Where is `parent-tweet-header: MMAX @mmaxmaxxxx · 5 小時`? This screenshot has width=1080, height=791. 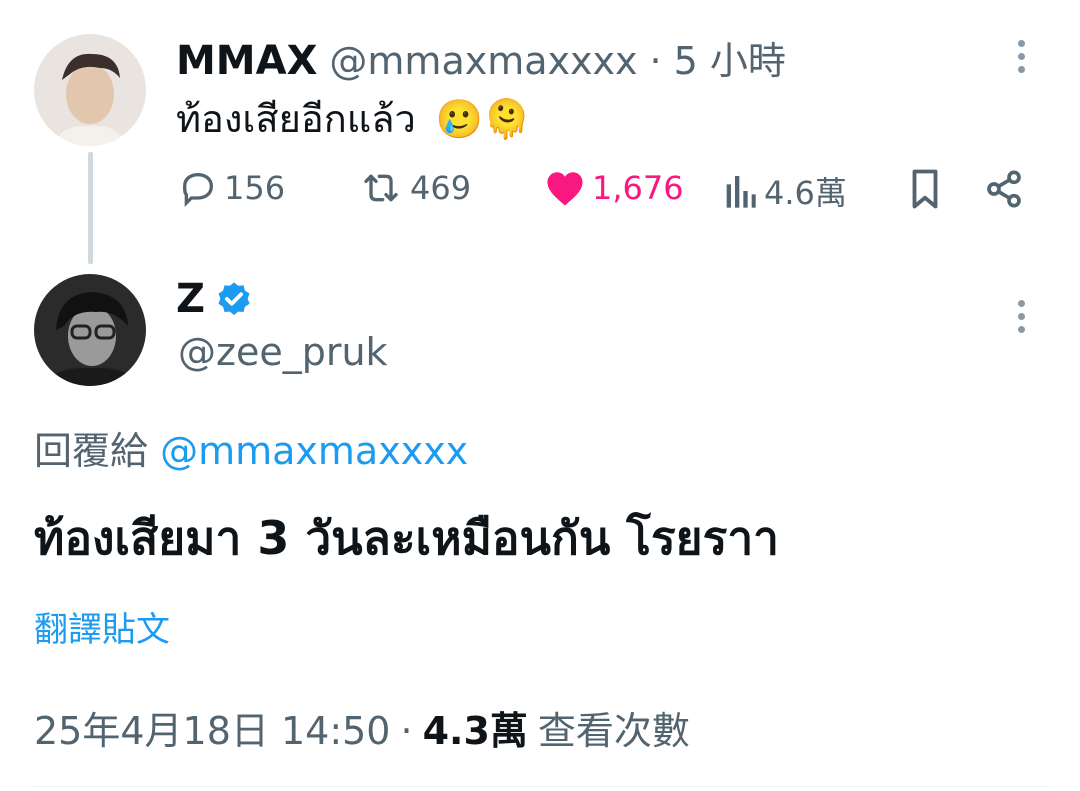 parent-tweet-header: MMAX @mmaxmaxxxx · 5 小時 is located at coordinates (481, 57).